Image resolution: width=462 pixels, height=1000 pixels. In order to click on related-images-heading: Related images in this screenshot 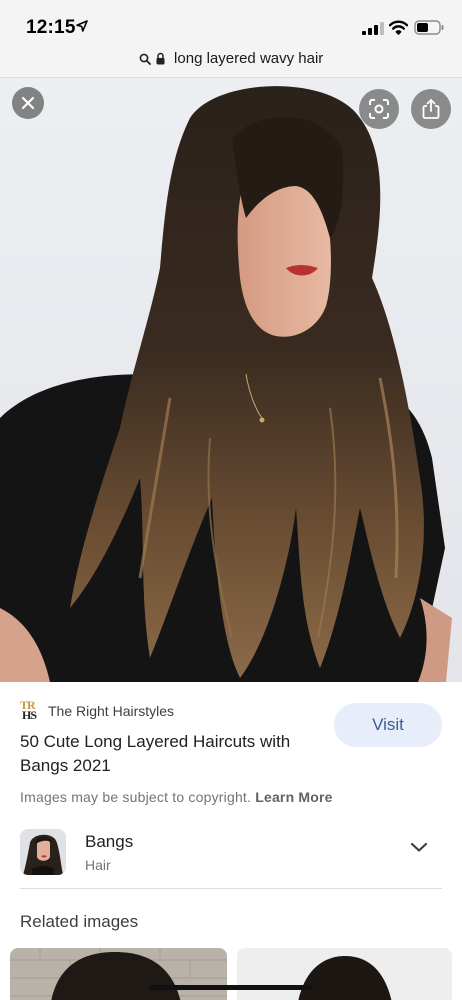, I will do `click(79, 921)`.